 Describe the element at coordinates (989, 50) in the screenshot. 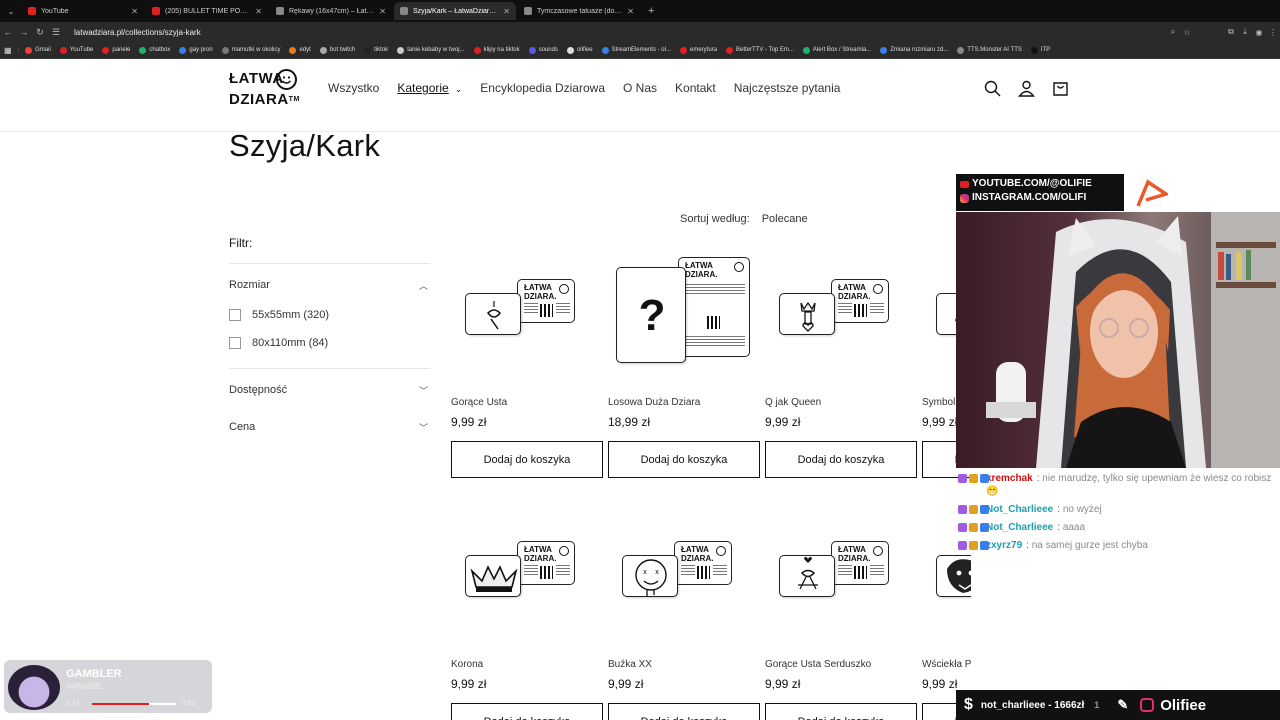

I see `bookmark-item: TTS.Monster AI TTS` at that location.